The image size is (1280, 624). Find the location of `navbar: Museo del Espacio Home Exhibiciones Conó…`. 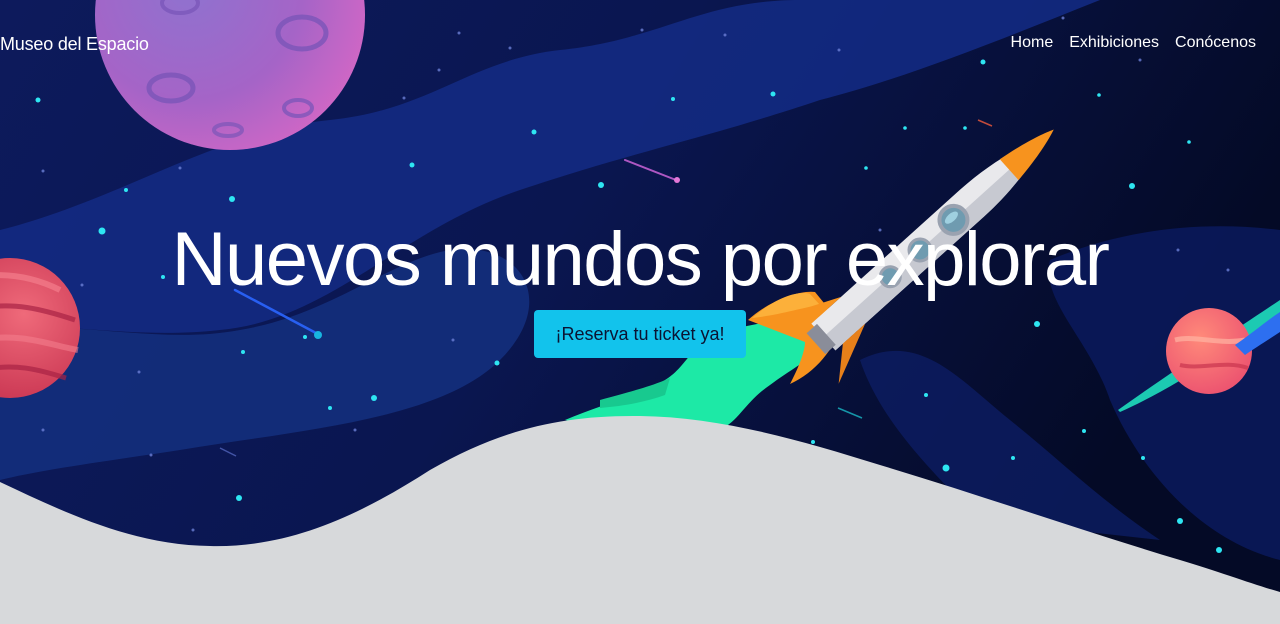

navbar: Museo del Espacio Home Exhibiciones Conó… is located at coordinates (640, 45).